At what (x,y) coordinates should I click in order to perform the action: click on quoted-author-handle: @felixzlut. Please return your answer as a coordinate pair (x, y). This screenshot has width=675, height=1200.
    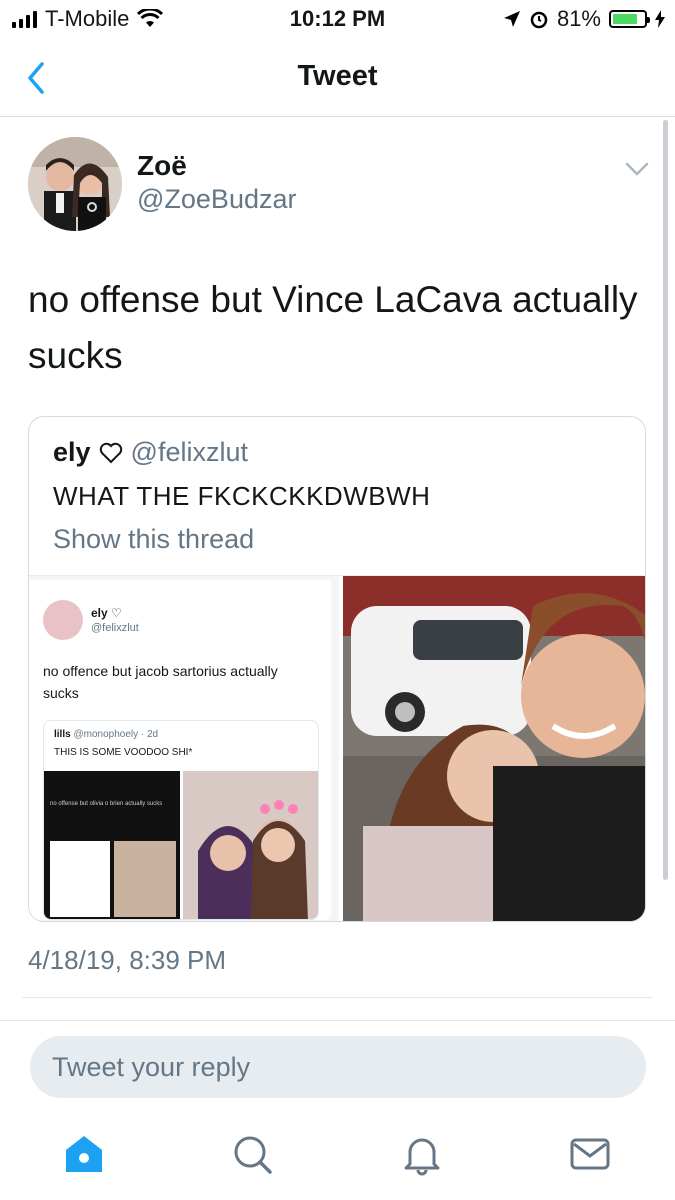
    Looking at the image, I should click on (189, 452).